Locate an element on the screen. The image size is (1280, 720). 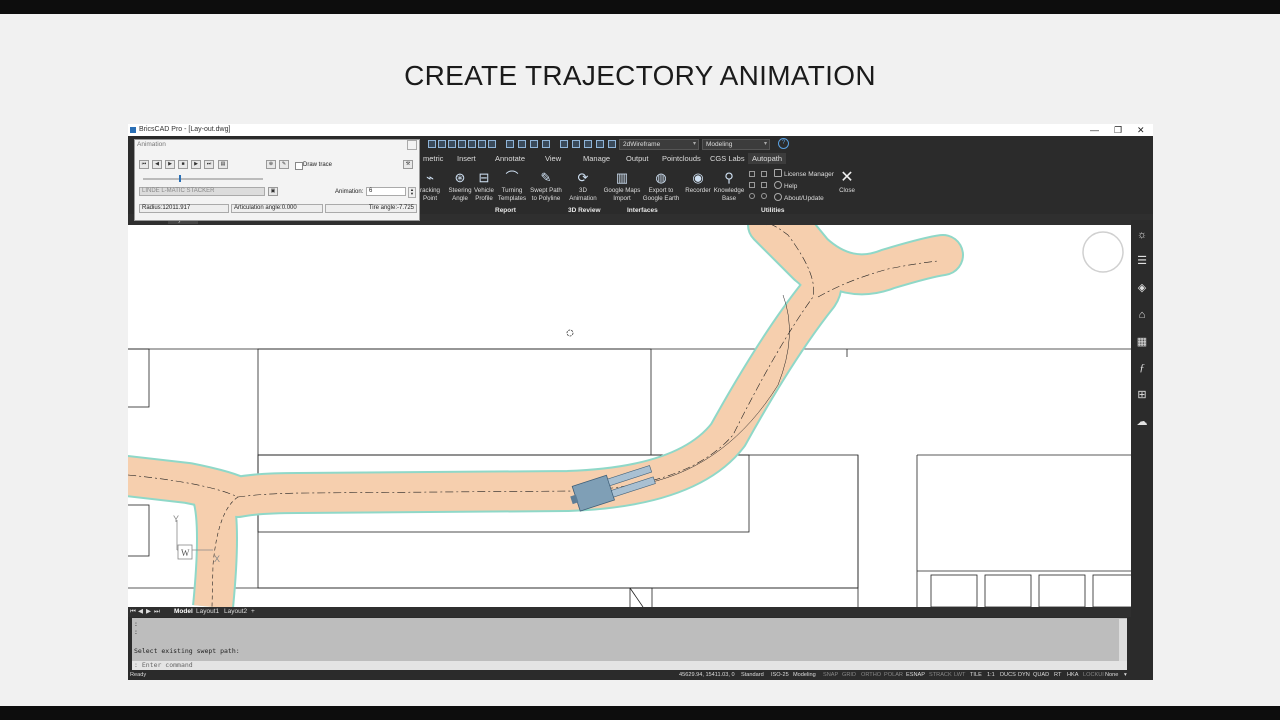
knowledge-base-button: ⚲ Knowledge Base is located at coordinates (729, 186).